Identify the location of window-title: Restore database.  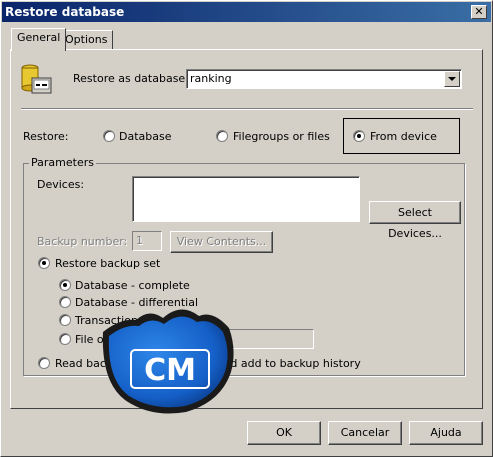
(65, 12).